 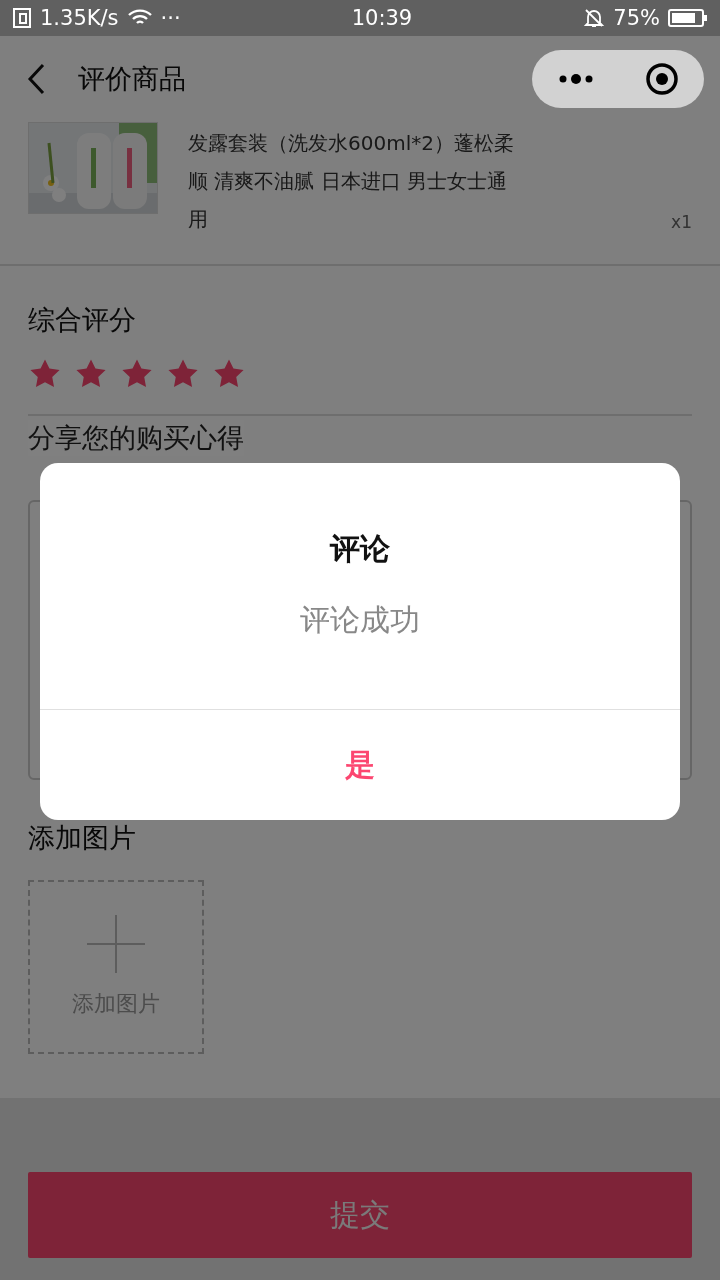 I want to click on confirm-button: 是, so click(x=360, y=765).